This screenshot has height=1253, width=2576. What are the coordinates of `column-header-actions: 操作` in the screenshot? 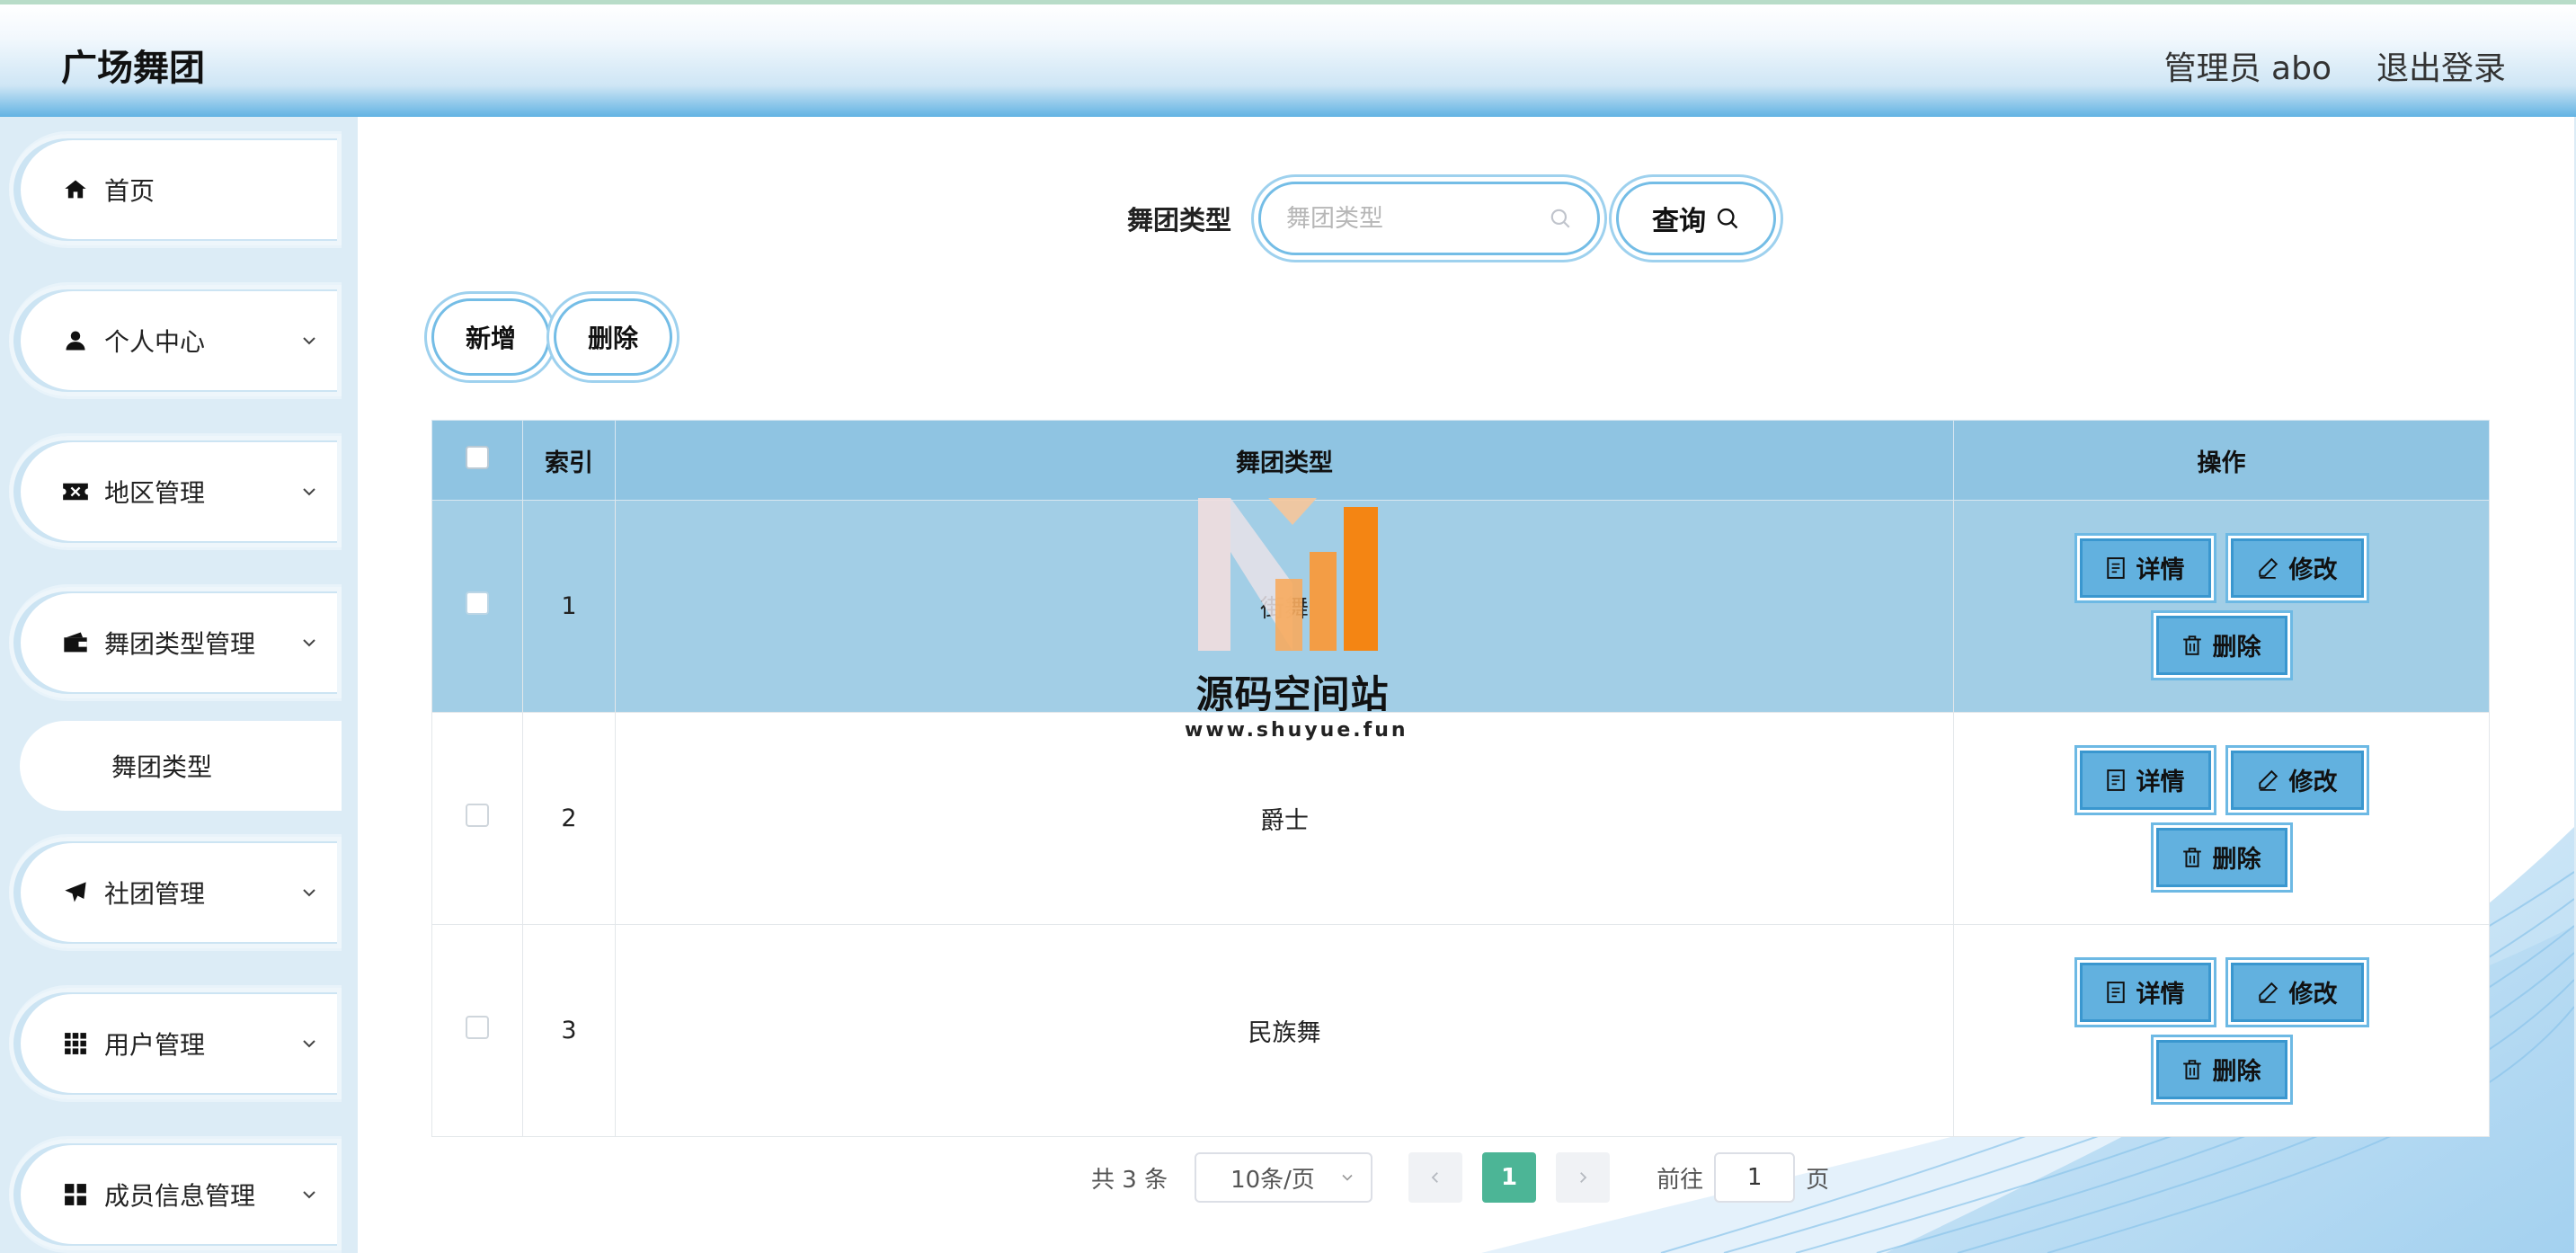 It's located at (2221, 460).